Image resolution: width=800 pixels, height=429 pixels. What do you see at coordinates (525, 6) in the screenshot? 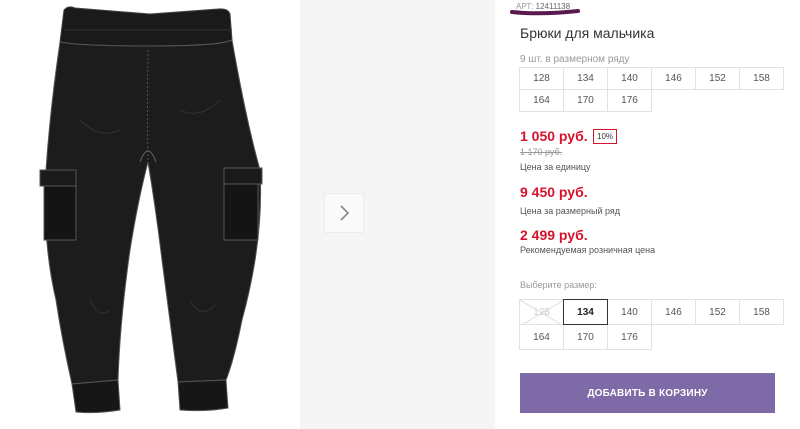
I see `article-label: АРТ:` at bounding box center [525, 6].